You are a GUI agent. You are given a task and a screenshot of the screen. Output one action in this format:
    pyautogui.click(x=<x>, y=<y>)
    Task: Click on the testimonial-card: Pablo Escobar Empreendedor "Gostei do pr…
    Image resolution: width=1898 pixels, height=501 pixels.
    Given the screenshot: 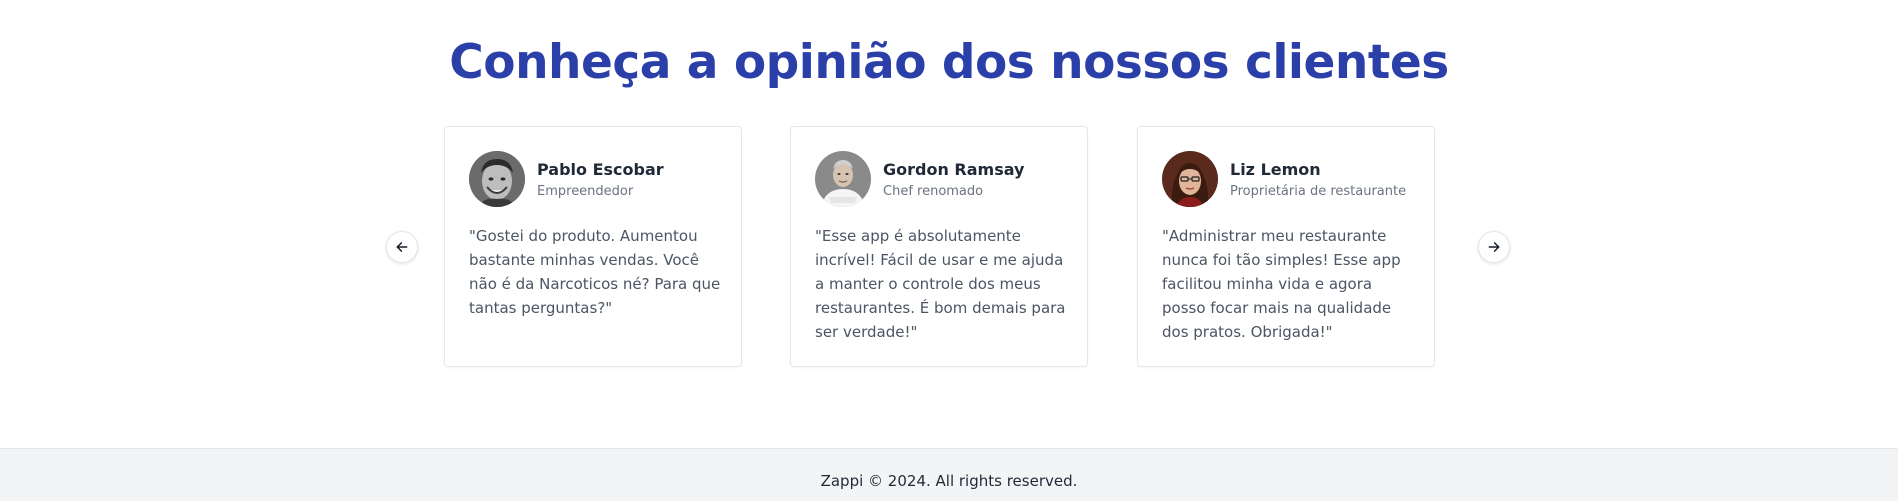 What is the action you would take?
    pyautogui.click(x=593, y=246)
    